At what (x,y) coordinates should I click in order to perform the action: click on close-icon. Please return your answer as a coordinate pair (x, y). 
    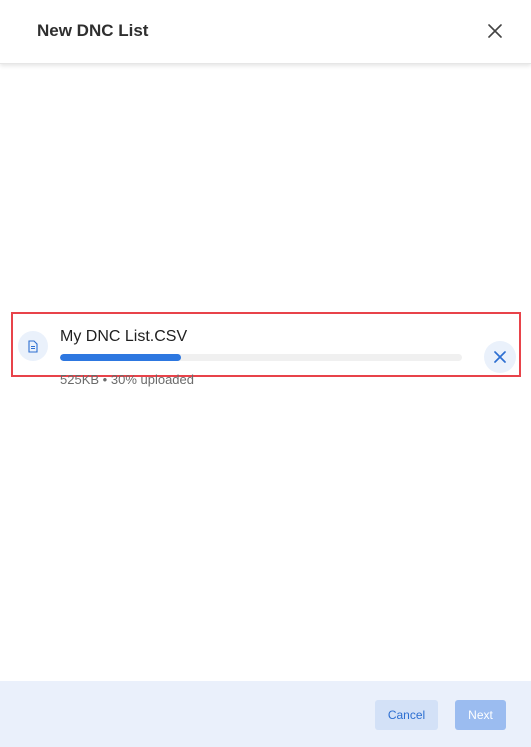
    Looking at the image, I should click on (495, 31).